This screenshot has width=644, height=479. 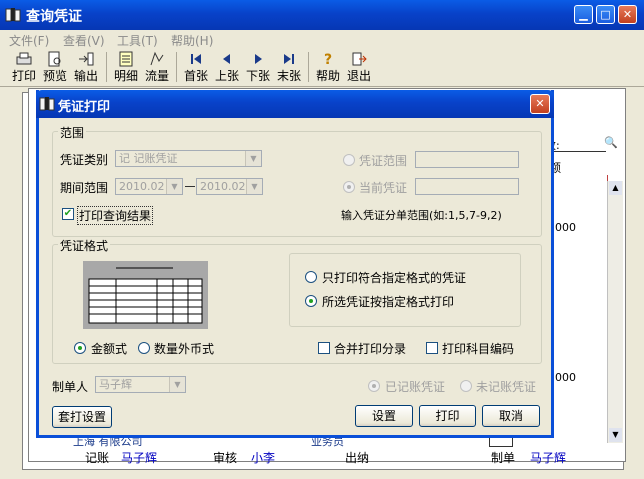 I want to click on only-matching-format-radio, so click(x=311, y=277).